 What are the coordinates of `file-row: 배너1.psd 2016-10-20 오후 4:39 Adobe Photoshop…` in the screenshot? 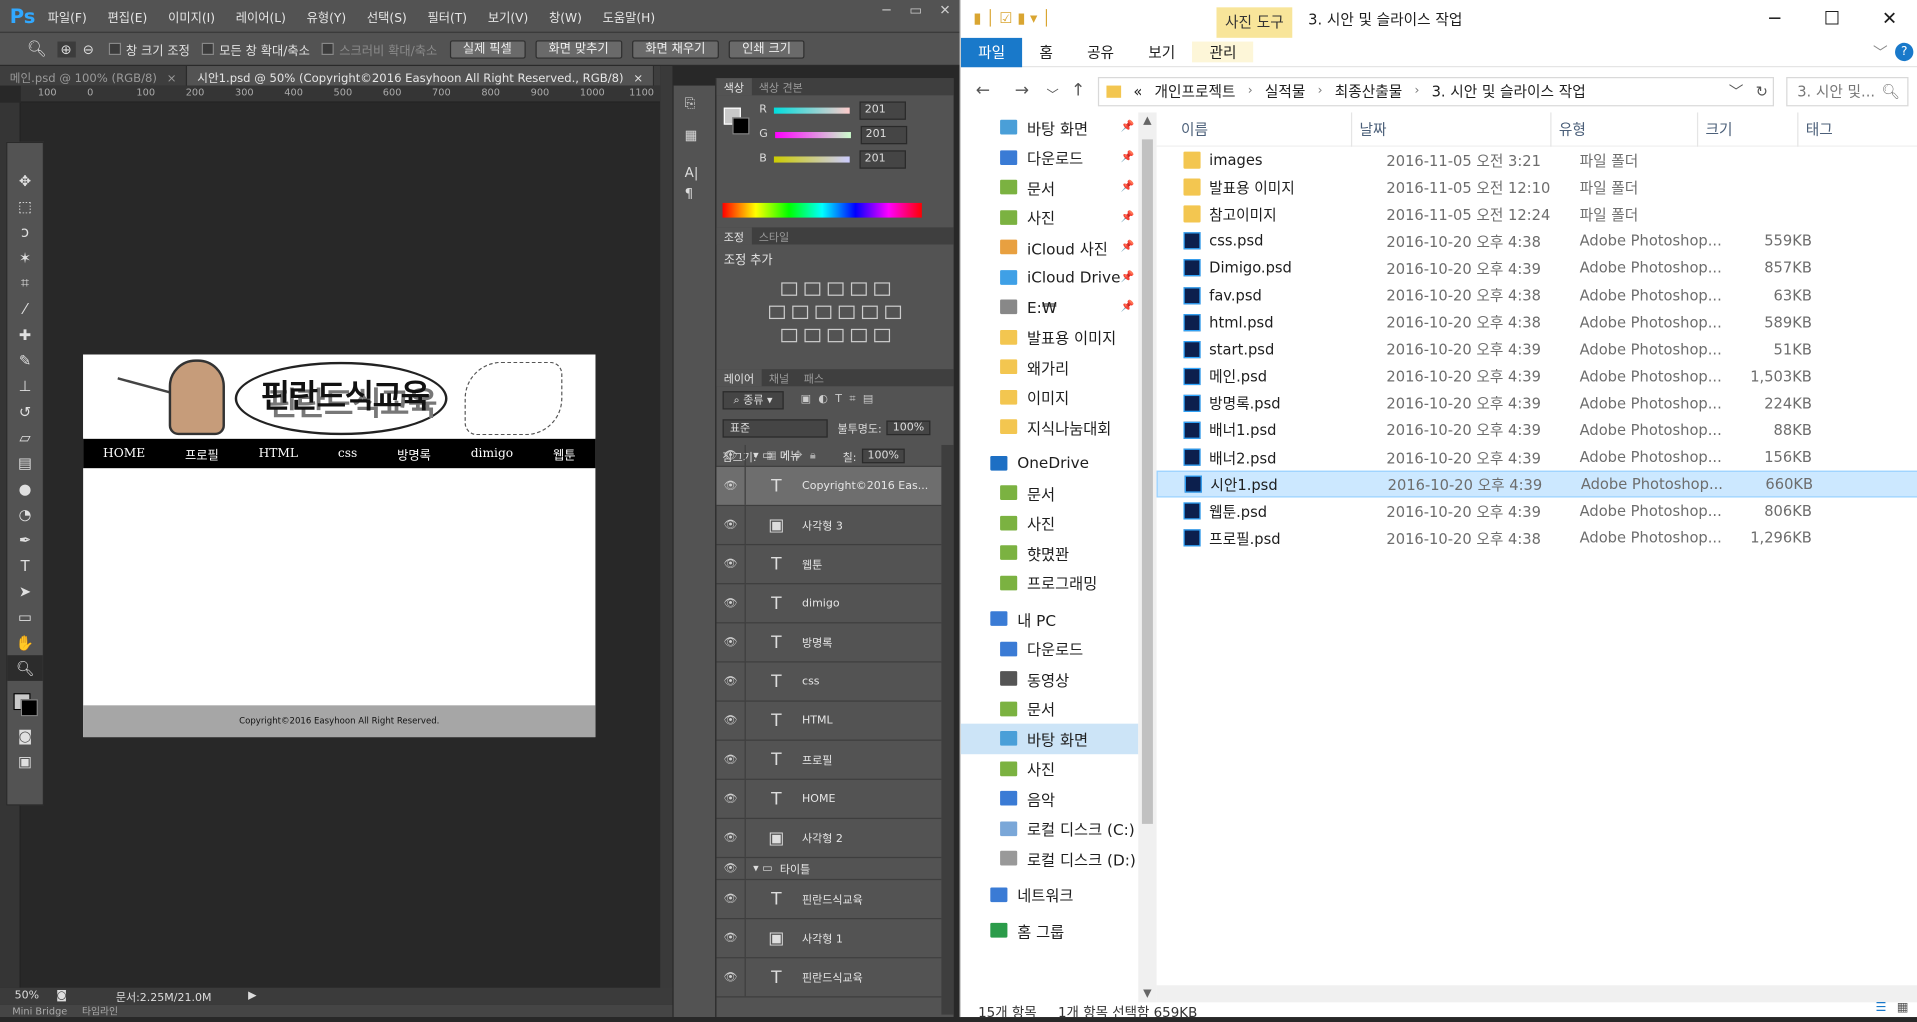 It's located at (1537, 430).